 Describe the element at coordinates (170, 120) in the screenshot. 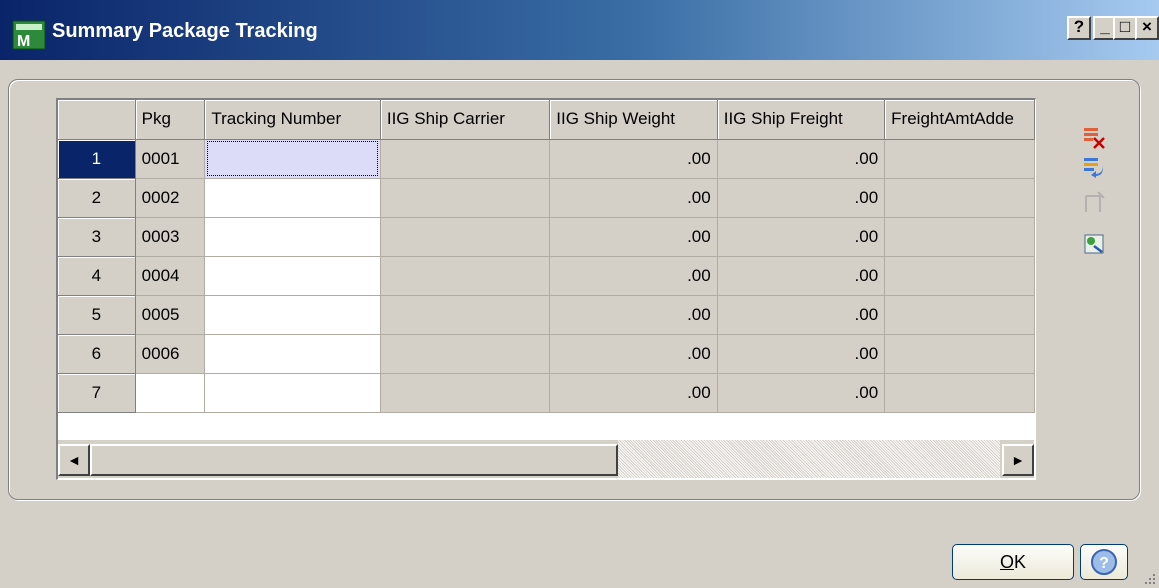

I see `column-header-pkg: Pkg` at that location.